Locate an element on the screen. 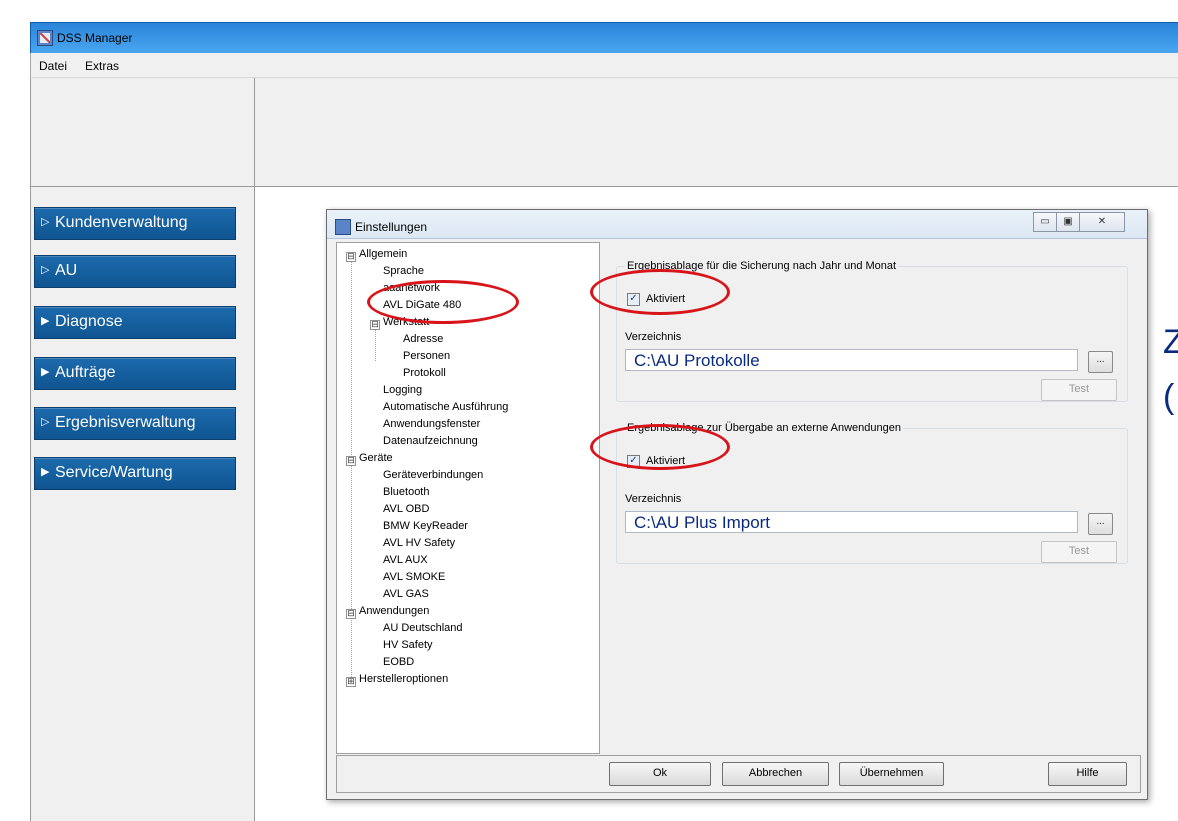 The height and width of the screenshot is (821, 1178). menu-datei: Datei is located at coordinates (53, 66).